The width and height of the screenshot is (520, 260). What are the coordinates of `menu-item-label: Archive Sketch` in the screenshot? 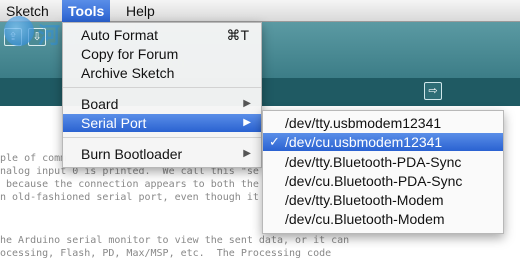 It's located at (128, 73).